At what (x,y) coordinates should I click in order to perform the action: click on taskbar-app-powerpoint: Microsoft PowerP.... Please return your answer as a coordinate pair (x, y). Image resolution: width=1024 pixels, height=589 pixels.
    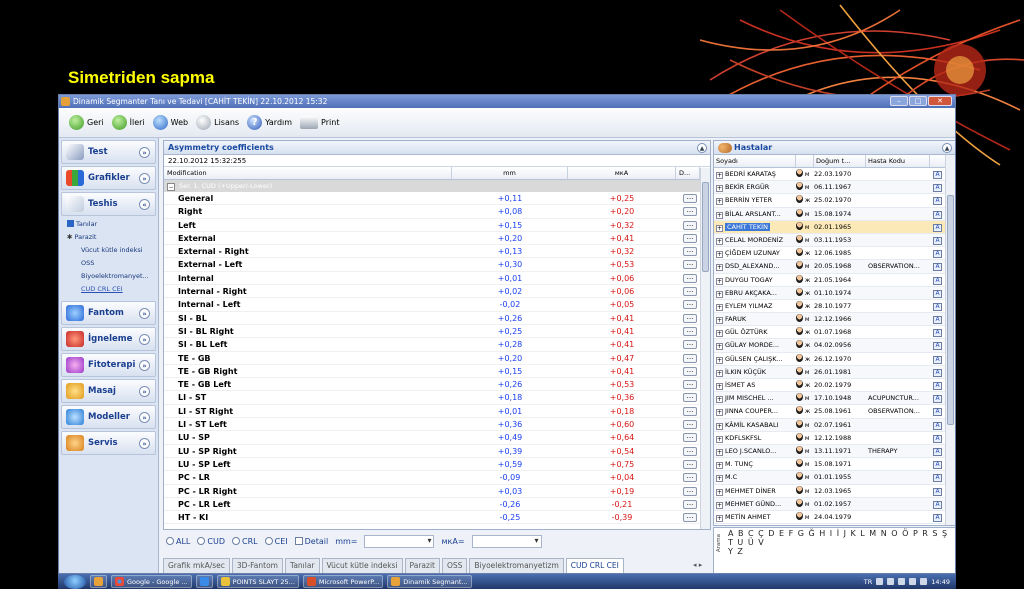
    Looking at the image, I should click on (343, 581).